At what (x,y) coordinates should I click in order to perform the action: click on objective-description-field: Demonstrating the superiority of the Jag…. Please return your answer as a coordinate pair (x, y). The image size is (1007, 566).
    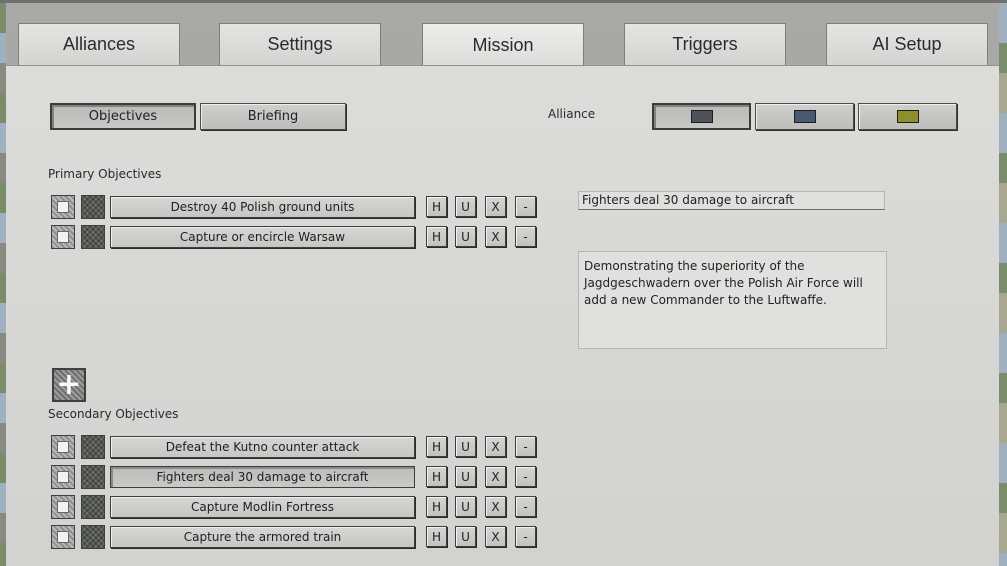
    Looking at the image, I should click on (732, 300).